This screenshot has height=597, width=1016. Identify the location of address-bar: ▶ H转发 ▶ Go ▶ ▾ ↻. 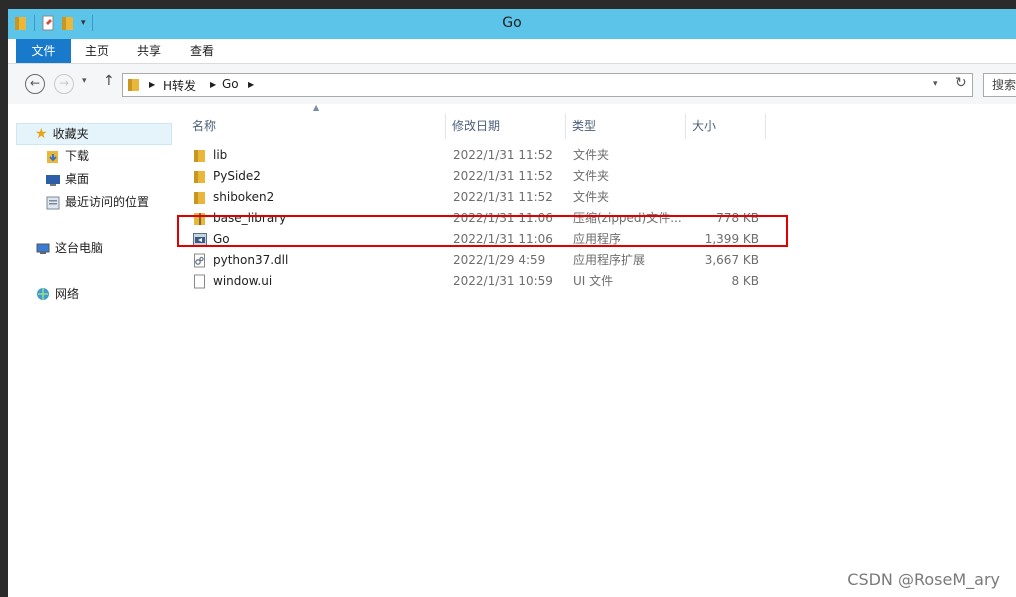
(547, 85).